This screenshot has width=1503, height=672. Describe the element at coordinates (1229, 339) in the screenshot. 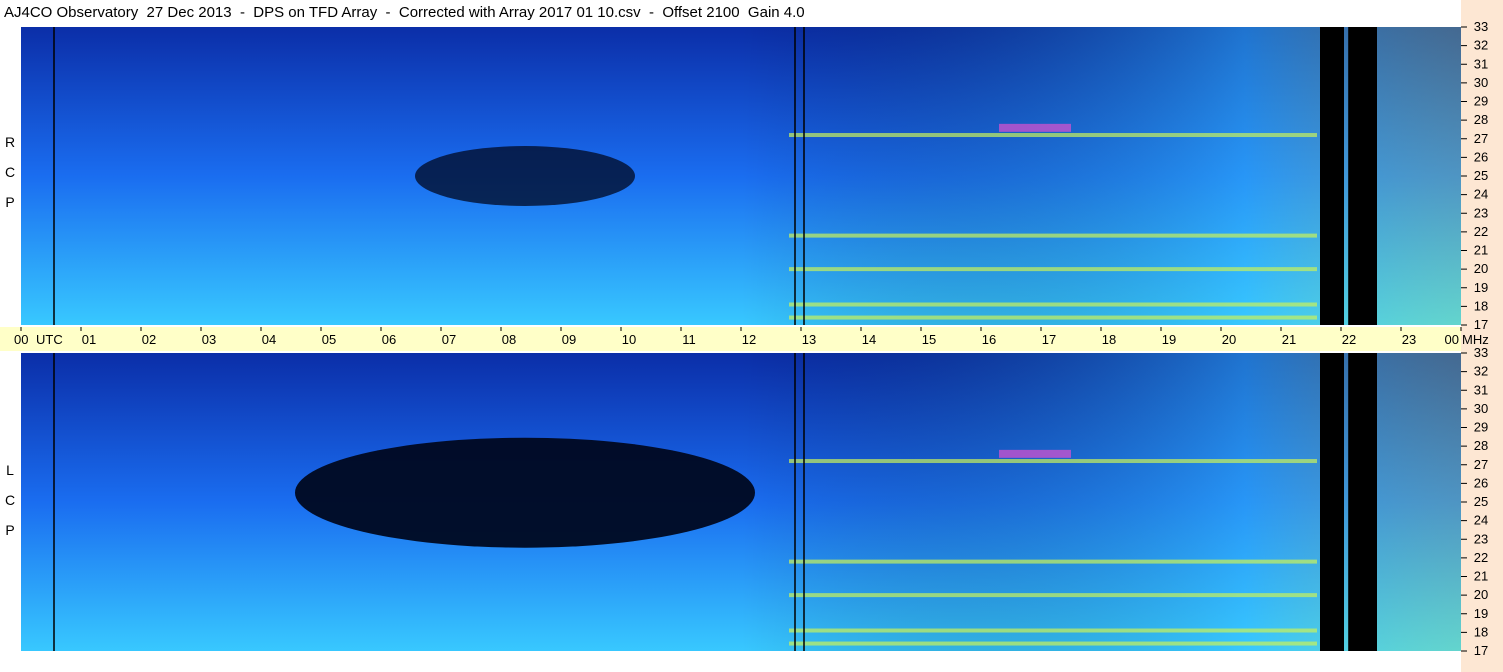

I see `time-tick-label: 20` at that location.